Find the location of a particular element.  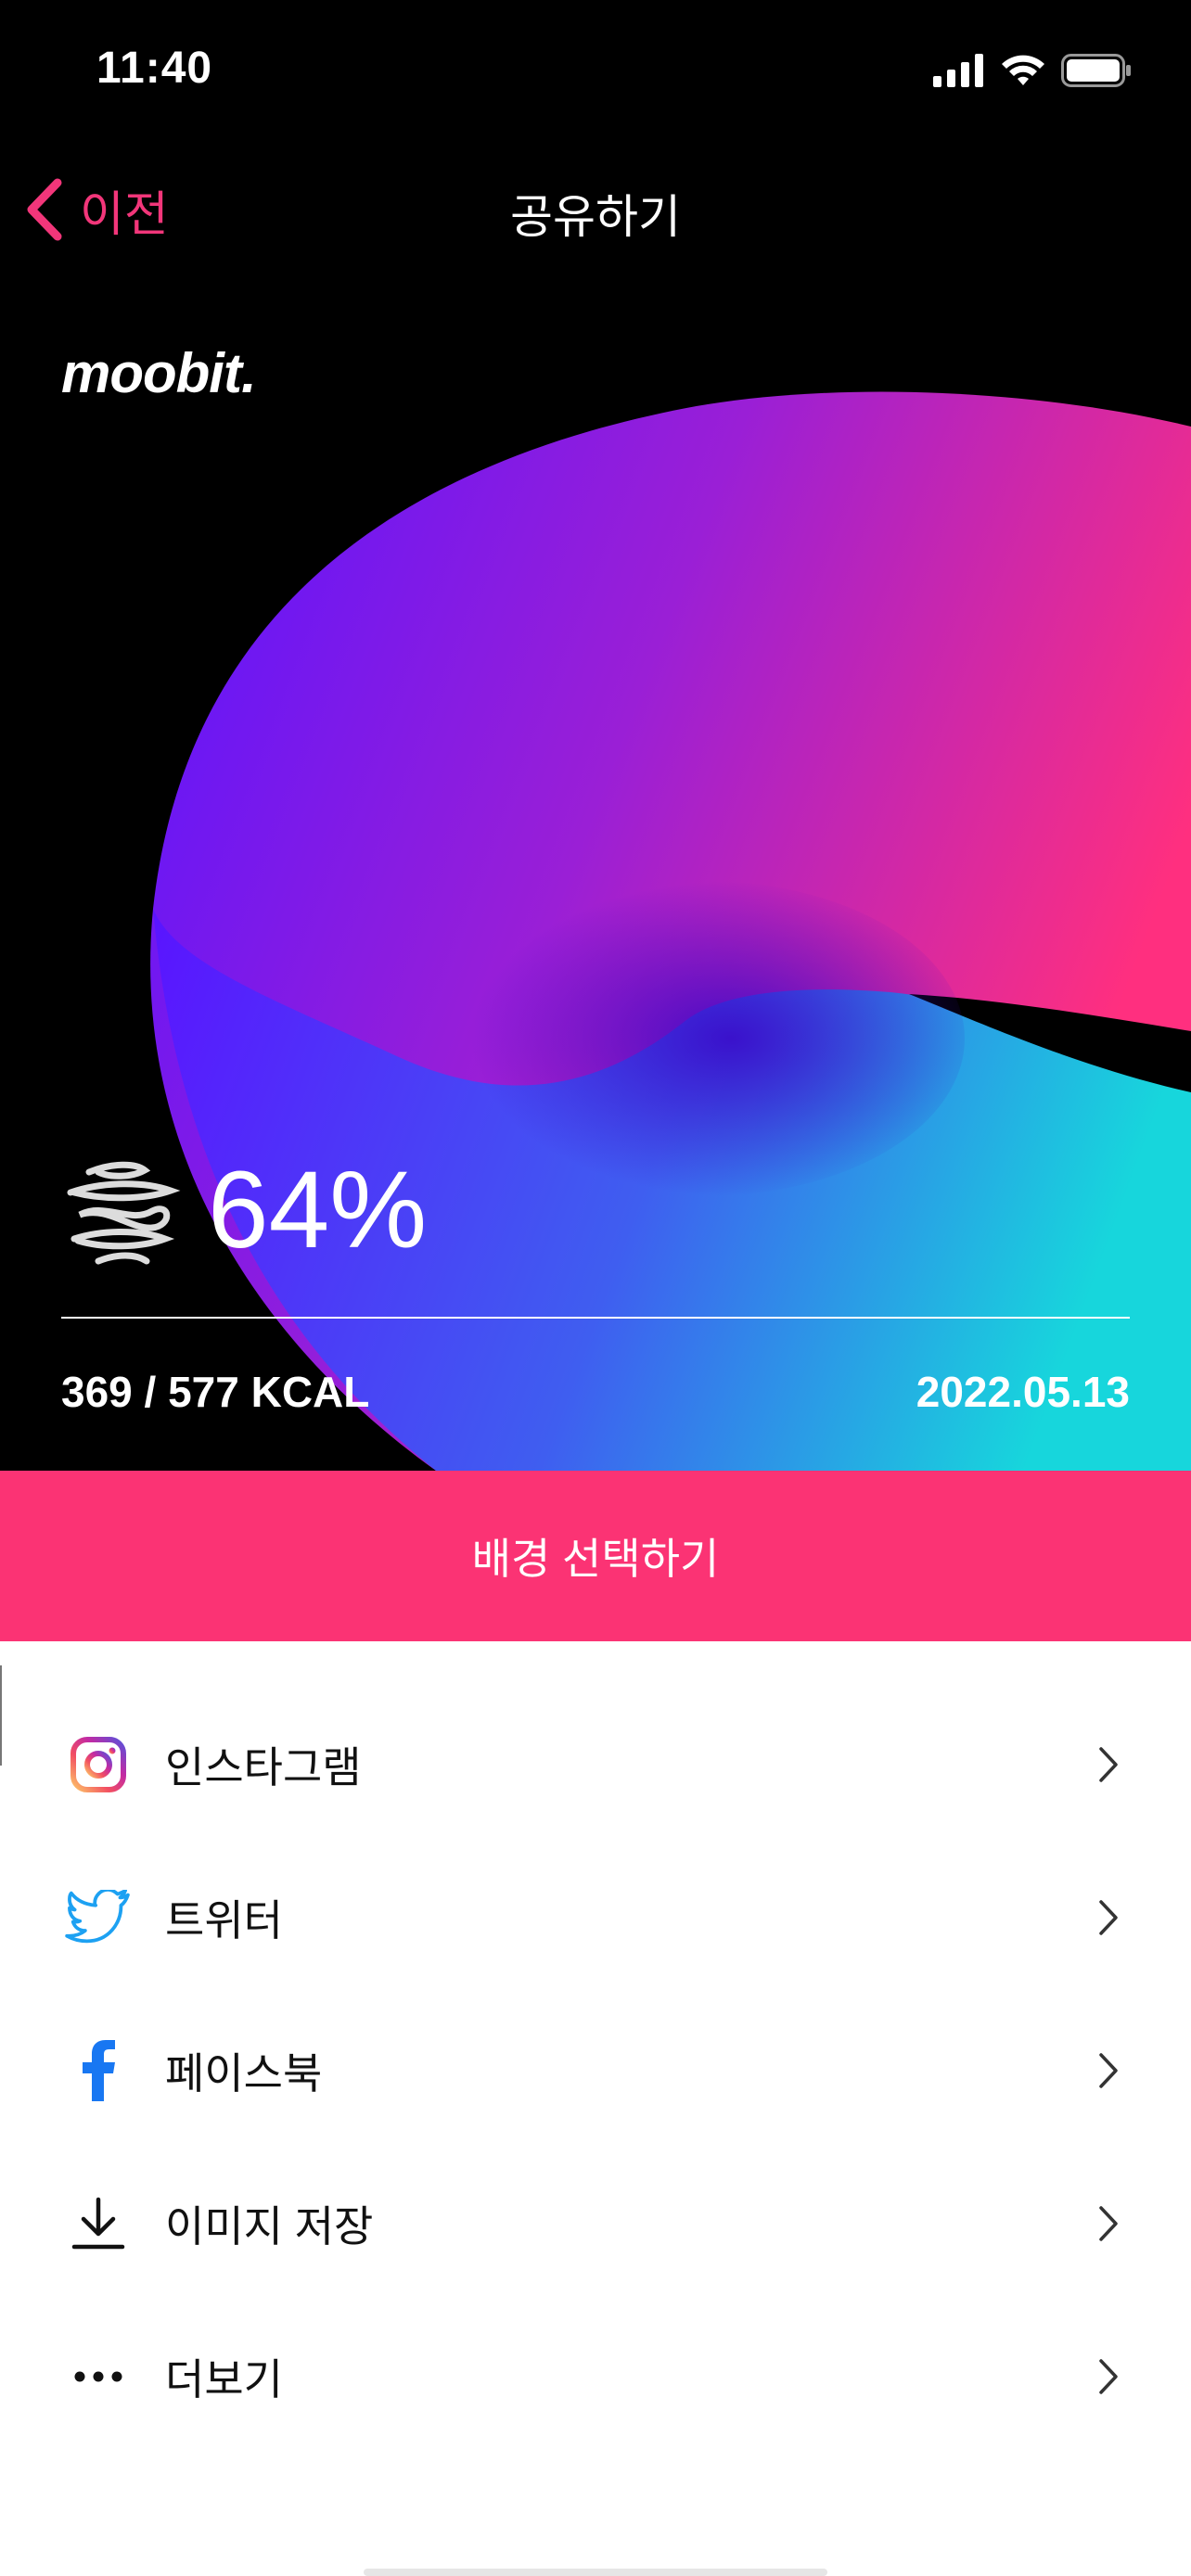

share-item-label: 트위터 is located at coordinates (224, 1920).